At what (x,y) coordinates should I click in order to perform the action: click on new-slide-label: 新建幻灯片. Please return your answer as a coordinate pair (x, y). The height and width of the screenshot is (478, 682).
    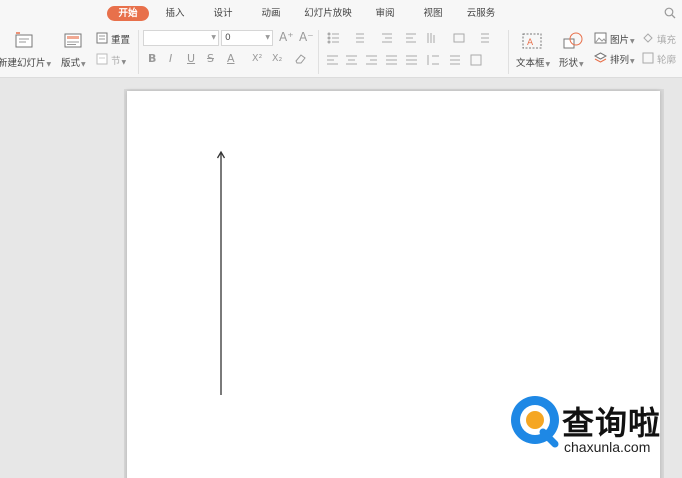
    Looking at the image, I should click on (23, 63).